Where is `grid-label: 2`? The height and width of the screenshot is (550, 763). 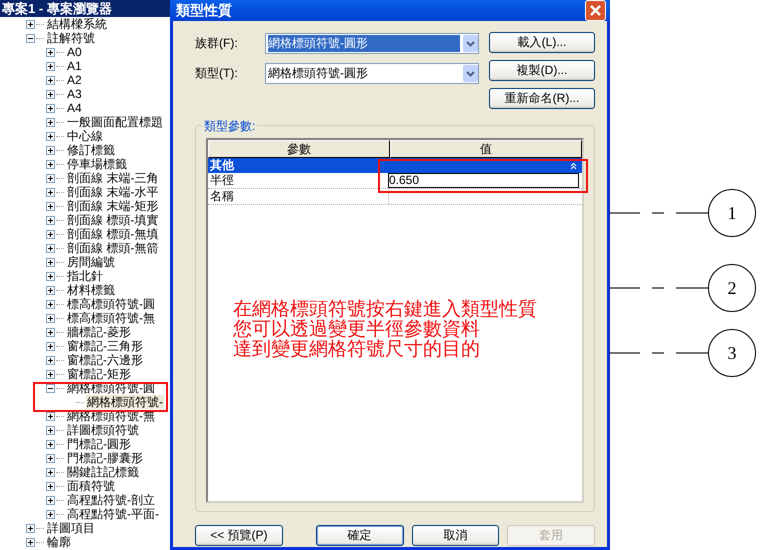
grid-label: 2 is located at coordinates (732, 288).